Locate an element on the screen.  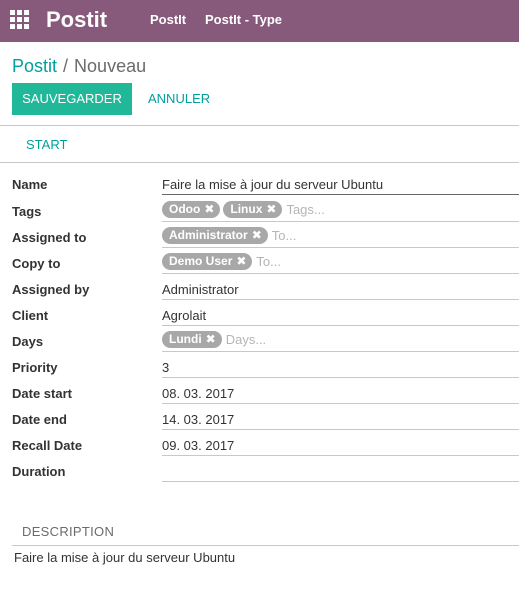
recall-date-field: 09. 03. 2017 is located at coordinates (340, 444).